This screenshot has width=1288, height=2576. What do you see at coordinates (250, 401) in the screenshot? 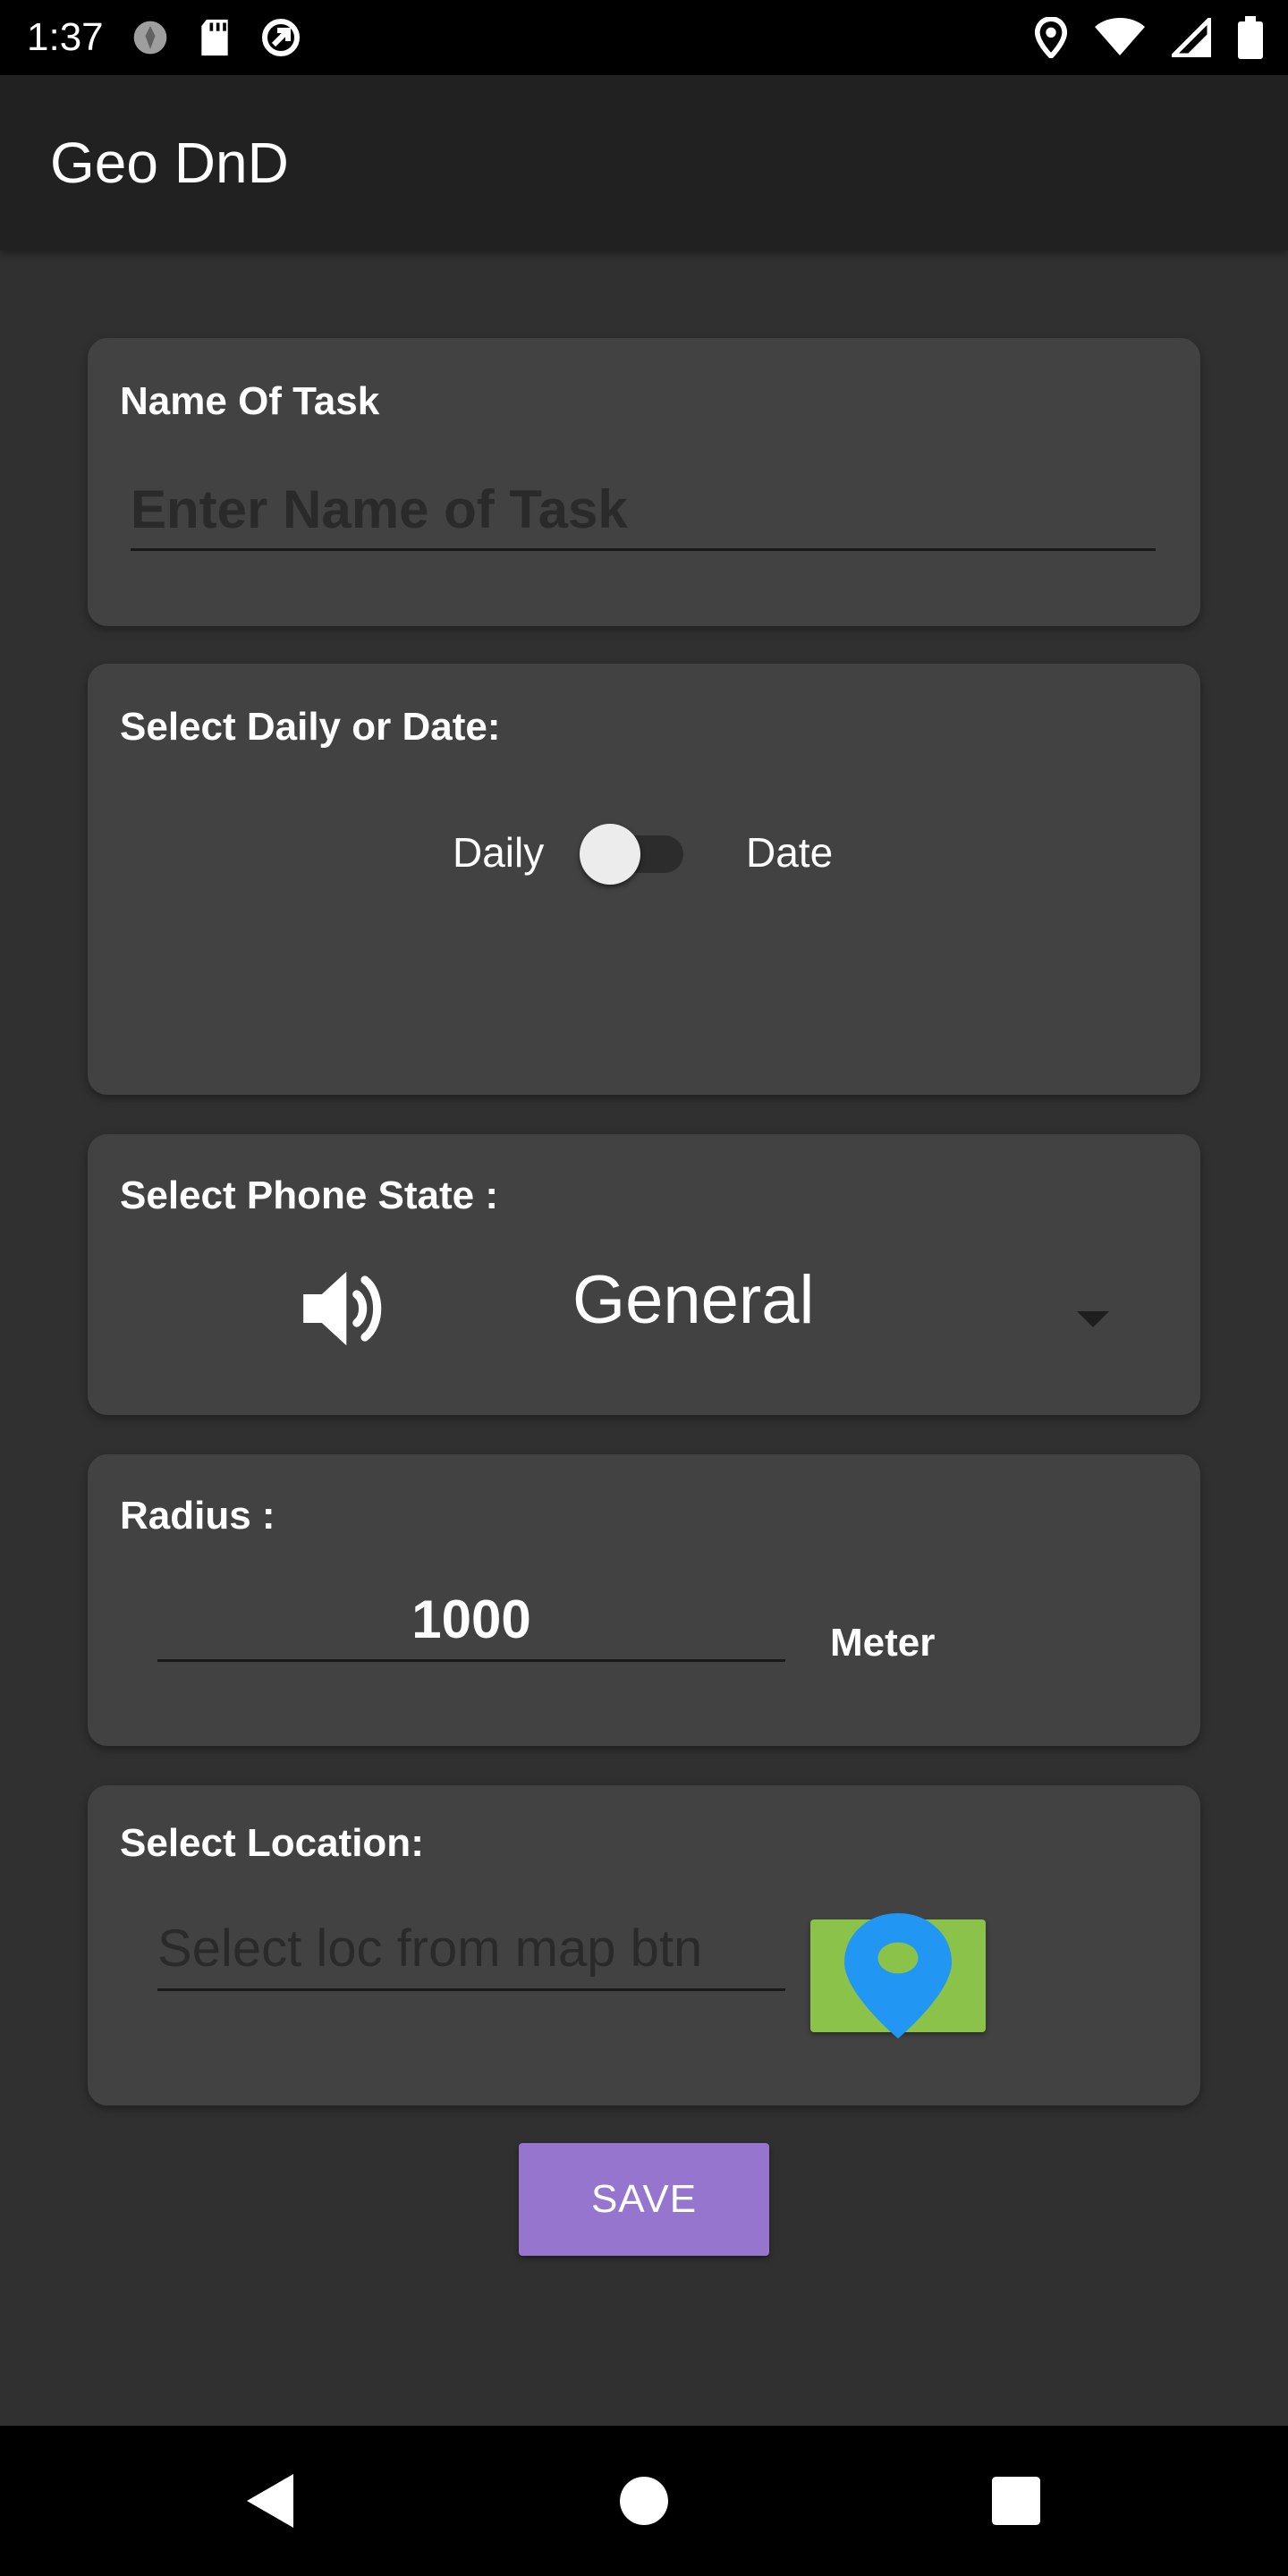
I see `task-name-label: Name Of Task` at bounding box center [250, 401].